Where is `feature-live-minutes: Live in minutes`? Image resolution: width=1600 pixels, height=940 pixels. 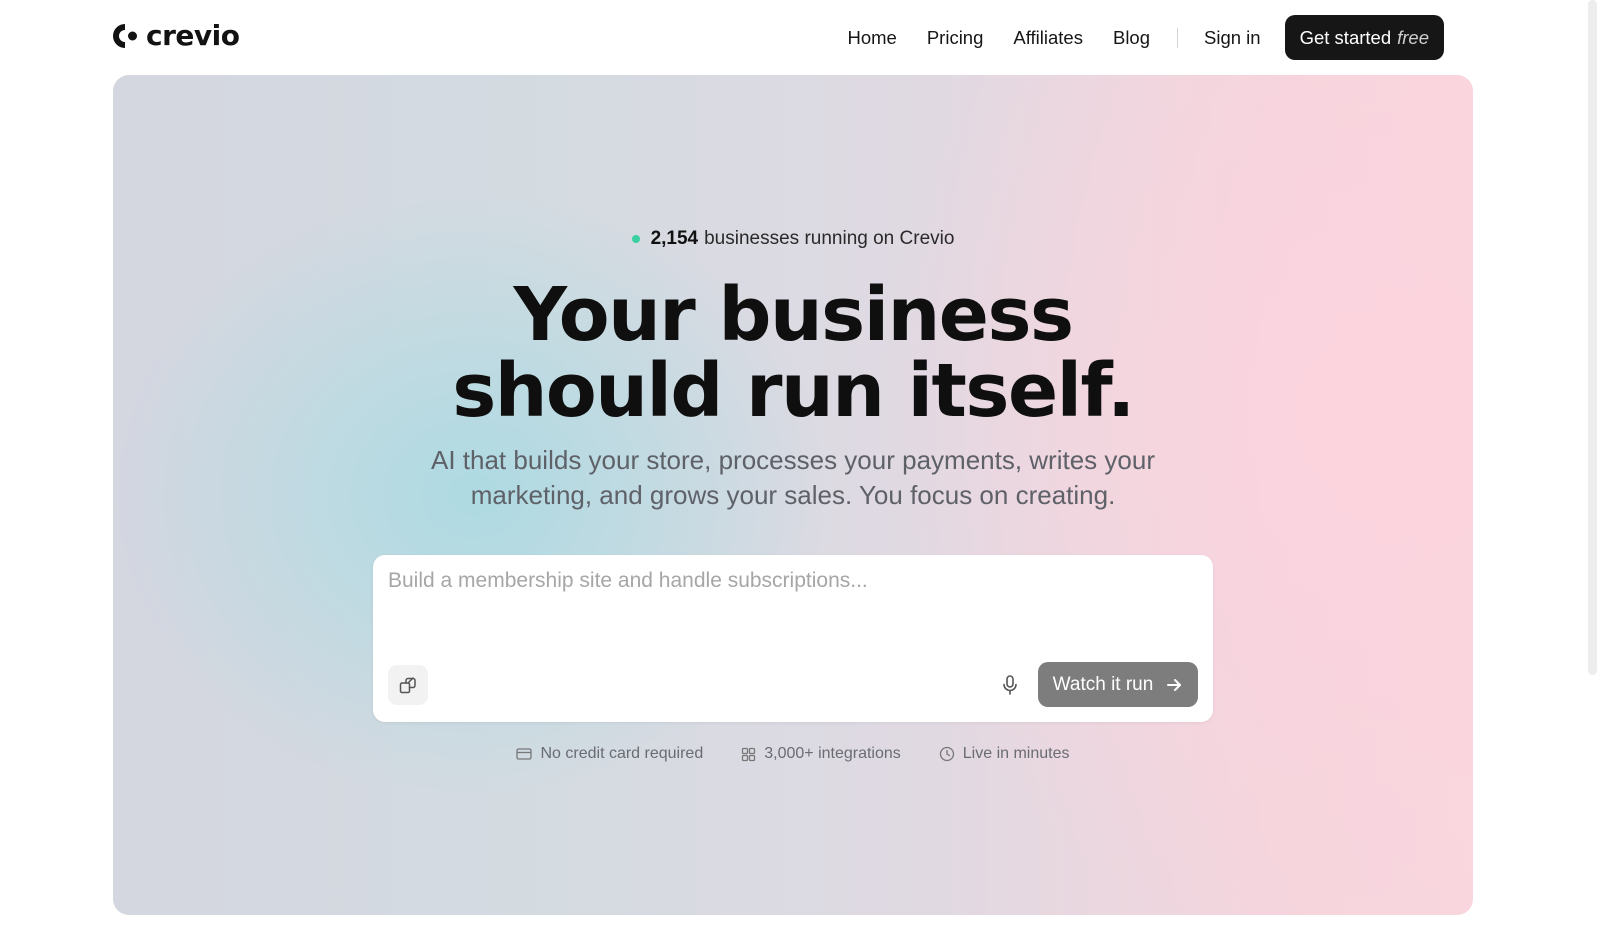 feature-live-minutes: Live in minutes is located at coordinates (1004, 754).